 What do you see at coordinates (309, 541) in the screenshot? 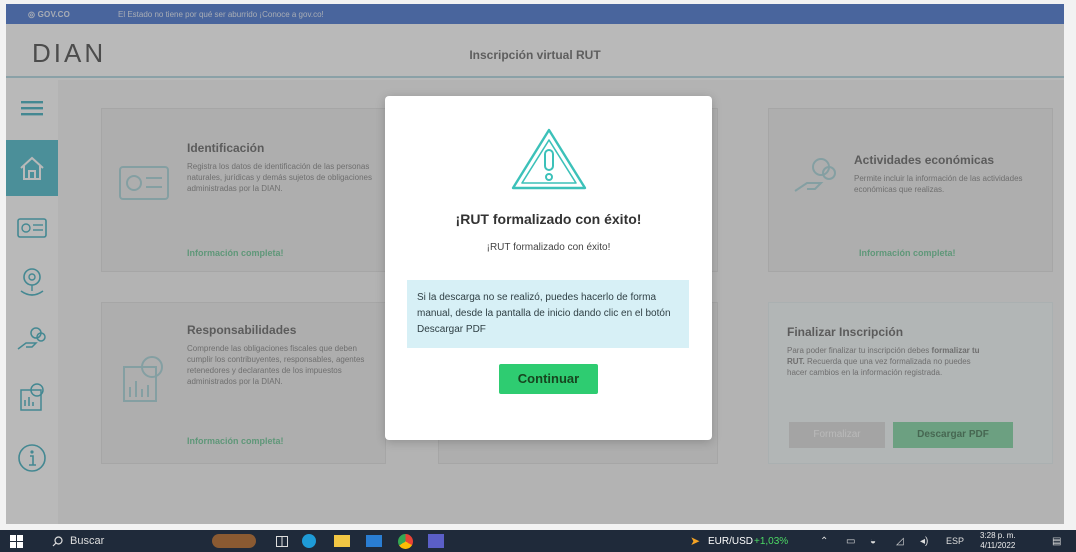
I see `edge-icon` at bounding box center [309, 541].